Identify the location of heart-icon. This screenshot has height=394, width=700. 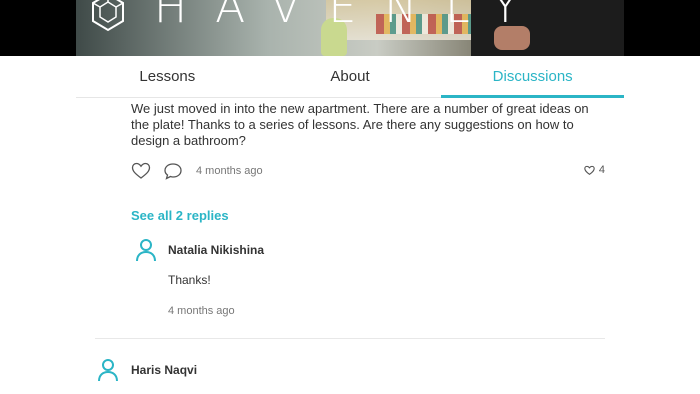
(141, 171).